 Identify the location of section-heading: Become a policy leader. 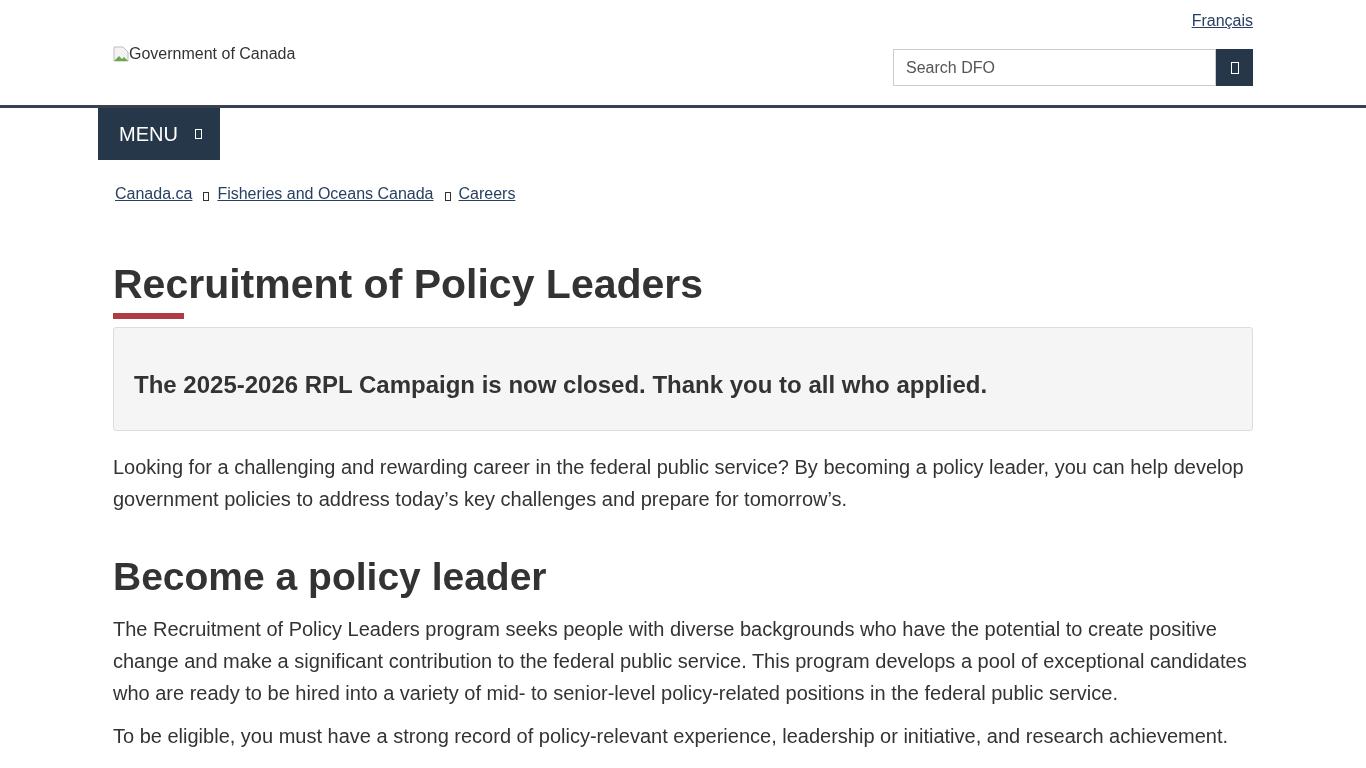
(330, 577).